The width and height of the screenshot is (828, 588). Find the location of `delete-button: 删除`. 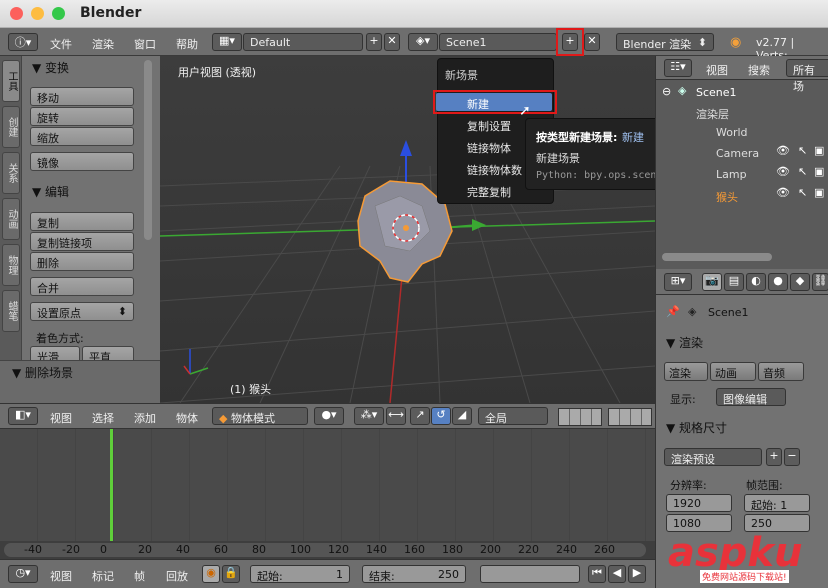

delete-button: 删除 is located at coordinates (82, 261).